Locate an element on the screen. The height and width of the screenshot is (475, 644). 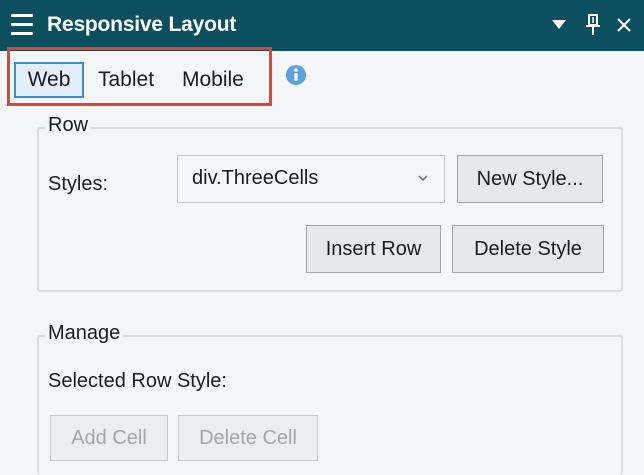
insert-row-button: Insert Row is located at coordinates (373, 249).